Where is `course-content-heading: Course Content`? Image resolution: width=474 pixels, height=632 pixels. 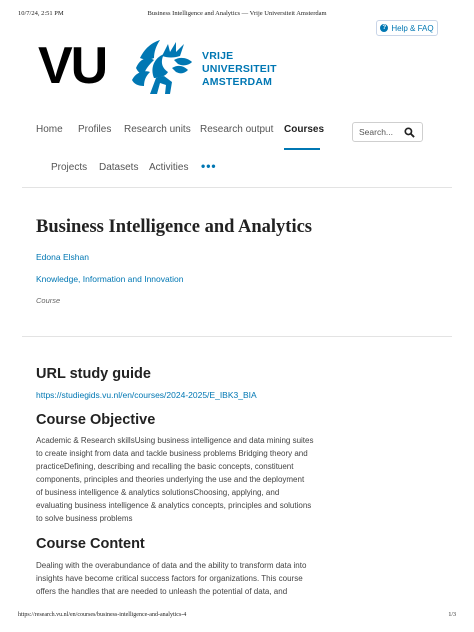
course-content-heading: Course Content is located at coordinates (90, 544).